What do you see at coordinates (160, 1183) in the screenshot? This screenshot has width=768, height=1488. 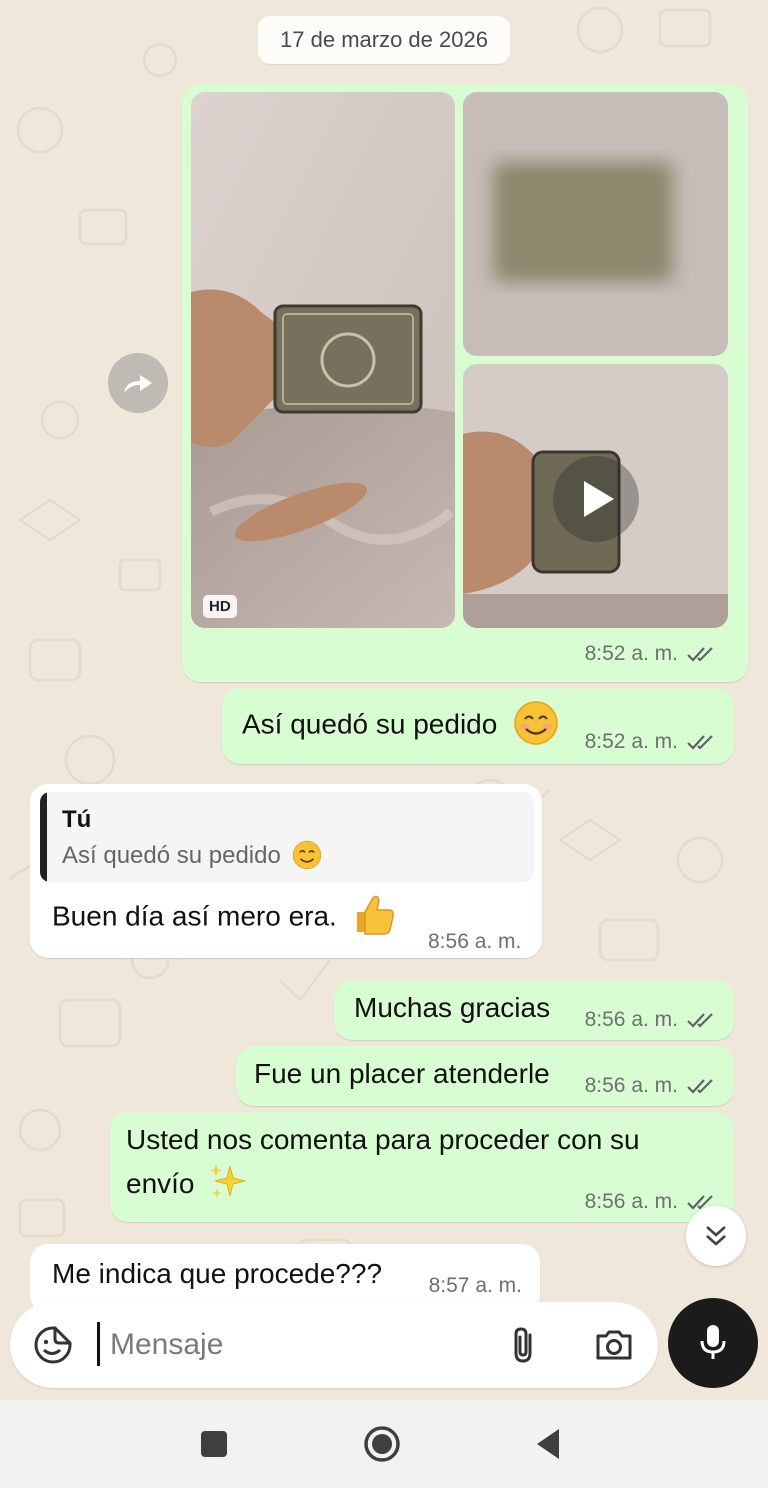 I see `message-text-content: envío` at bounding box center [160, 1183].